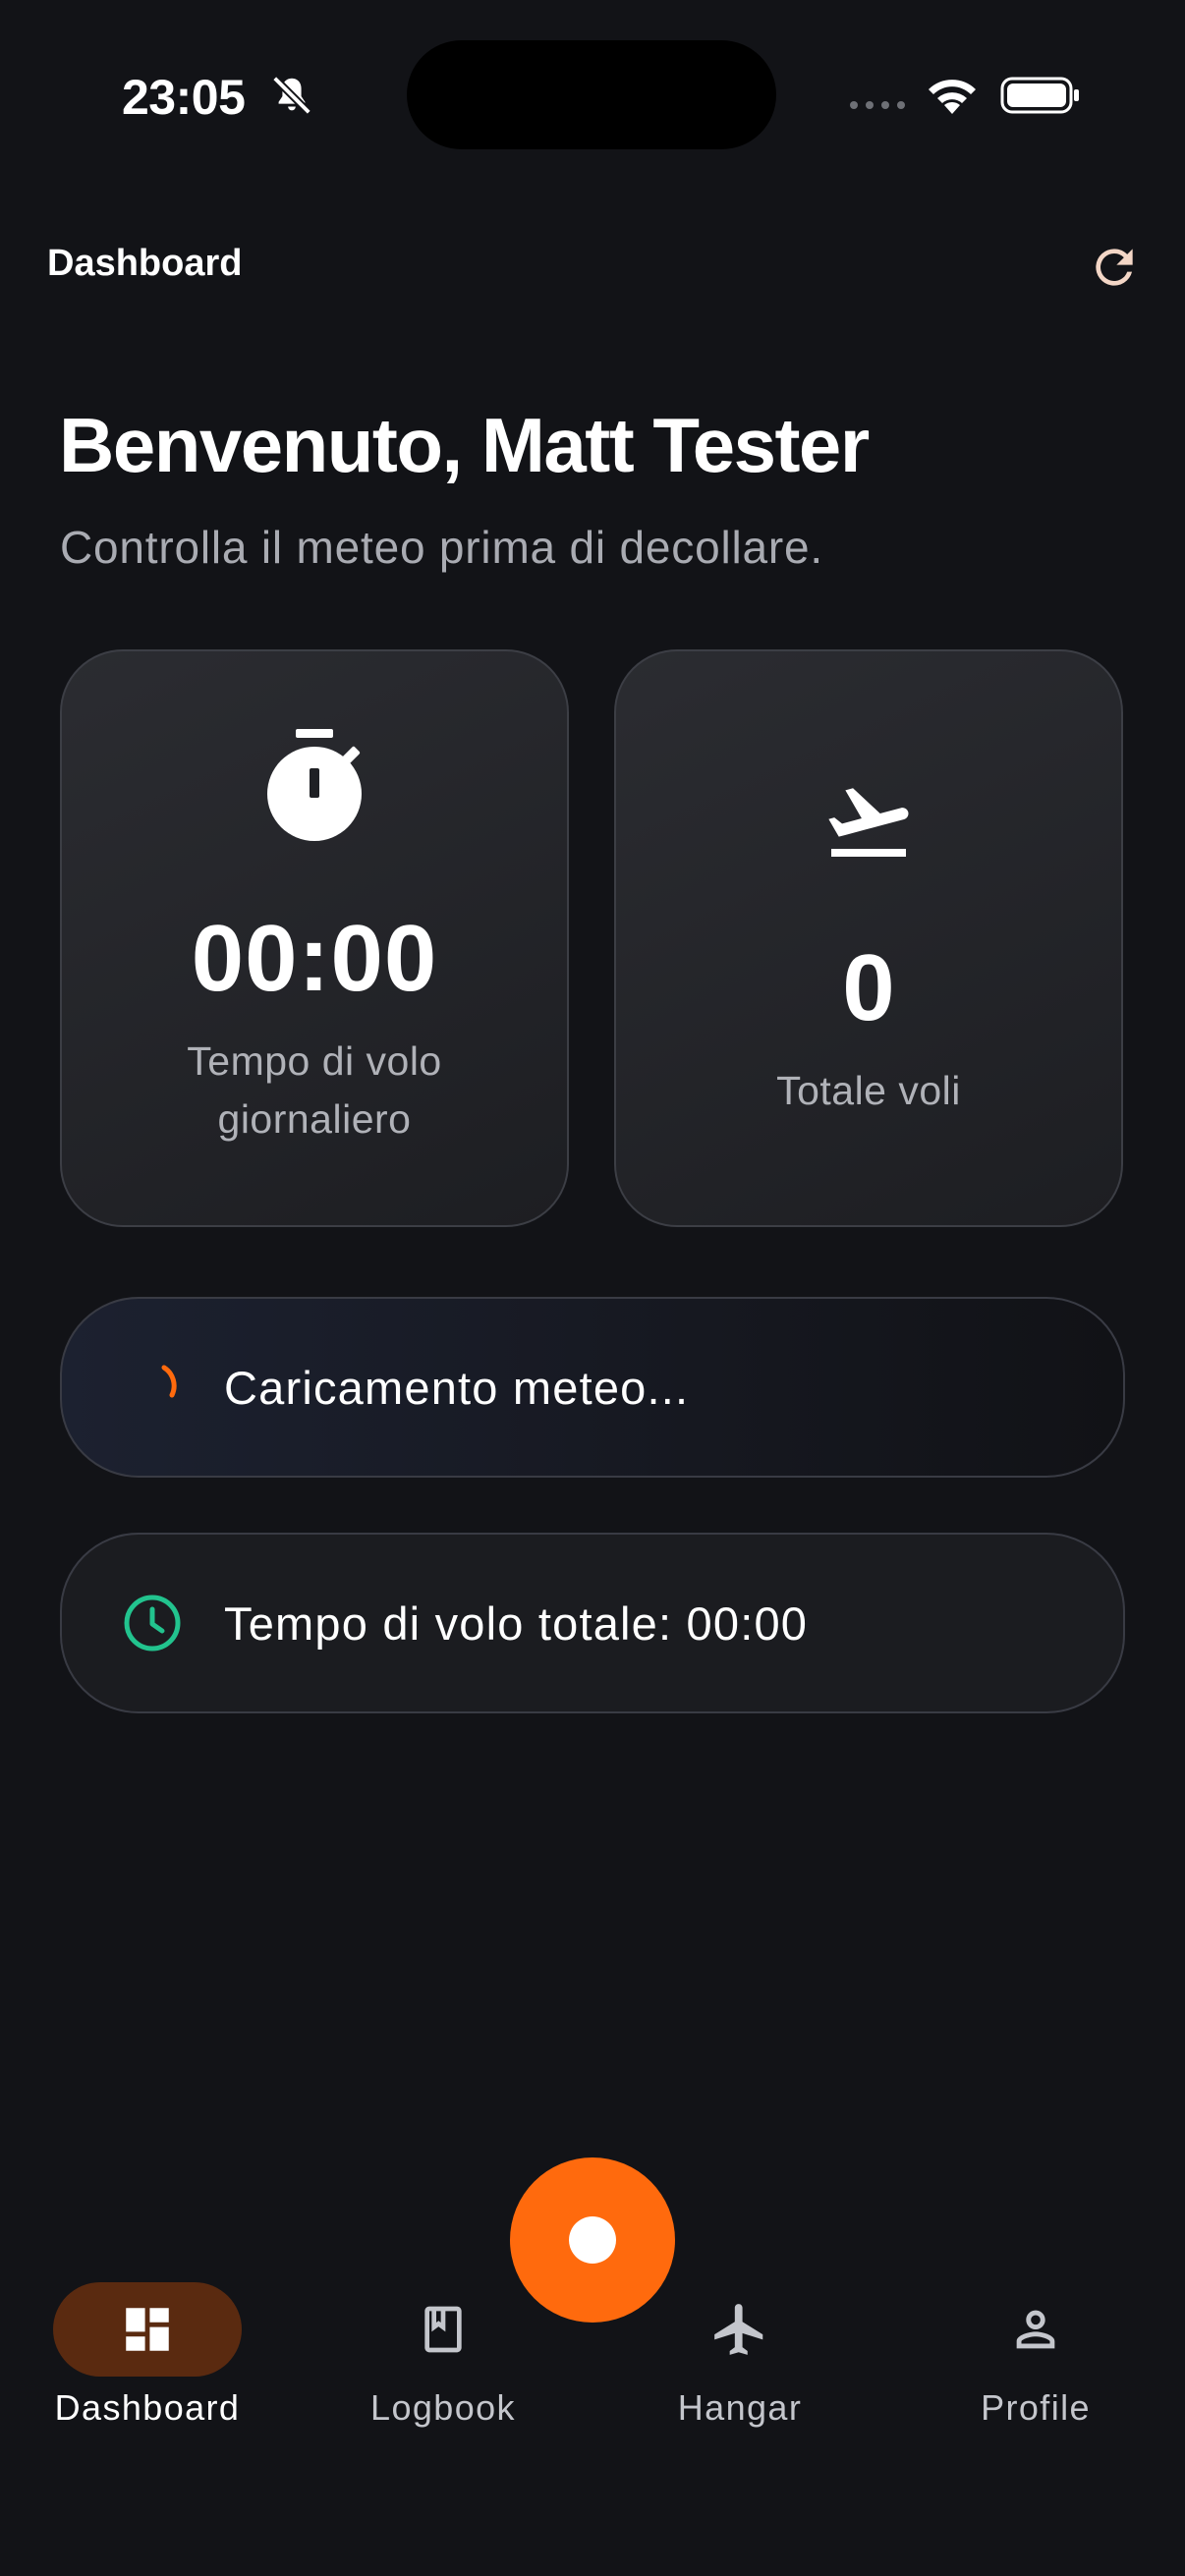 This screenshot has width=1185, height=2576. I want to click on welcome-subtitle: Controlla il meteo prima di decollare., so click(442, 547).